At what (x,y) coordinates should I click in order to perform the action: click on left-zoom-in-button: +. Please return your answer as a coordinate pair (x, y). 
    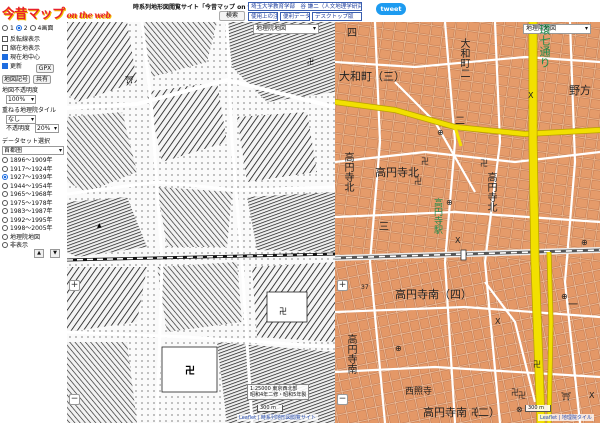
    Looking at the image, I should click on (74, 285).